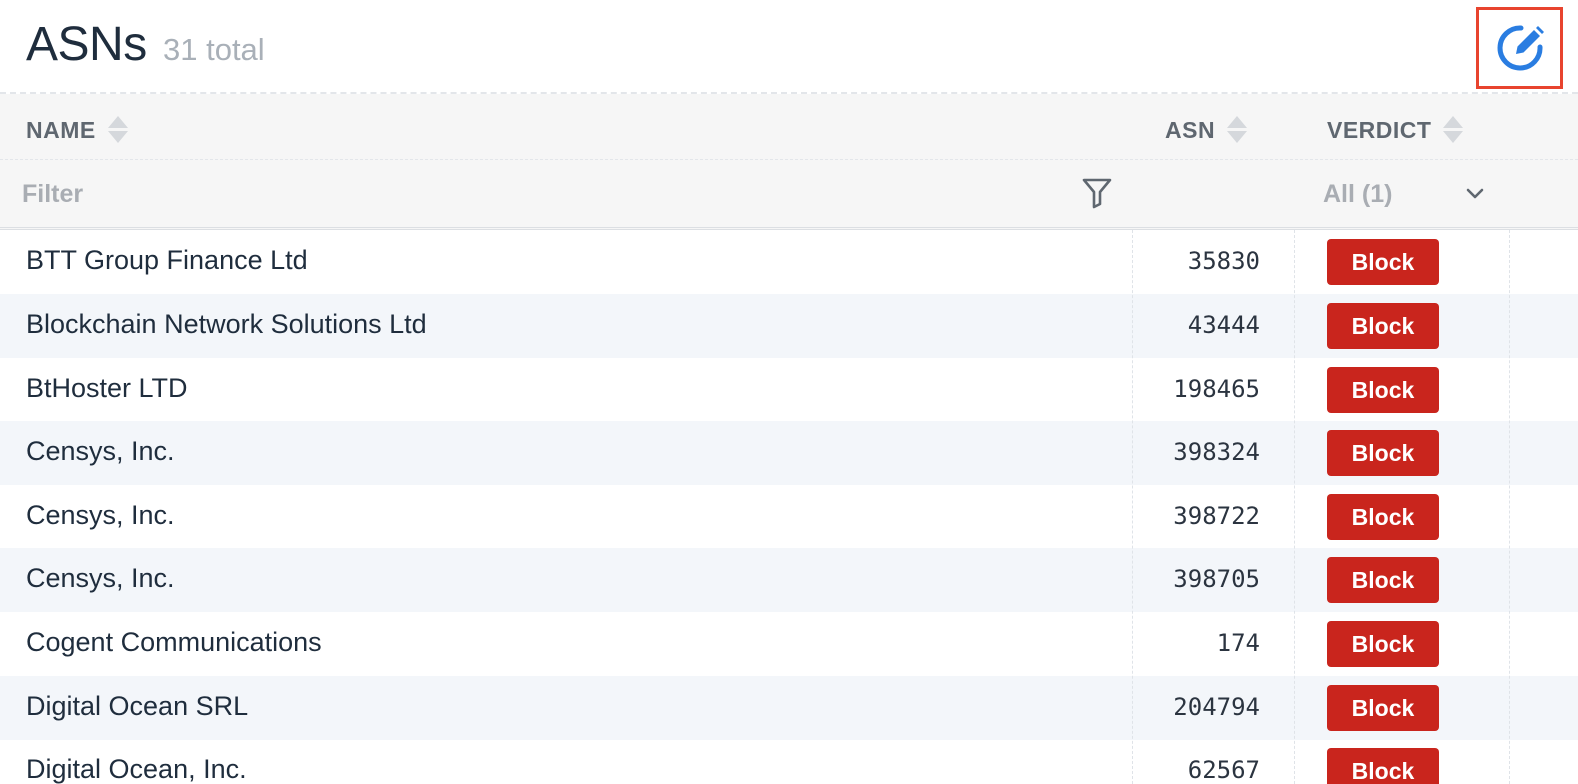 Image resolution: width=1578 pixels, height=784 pixels. I want to click on column-header-name-label: NAME, so click(61, 129).